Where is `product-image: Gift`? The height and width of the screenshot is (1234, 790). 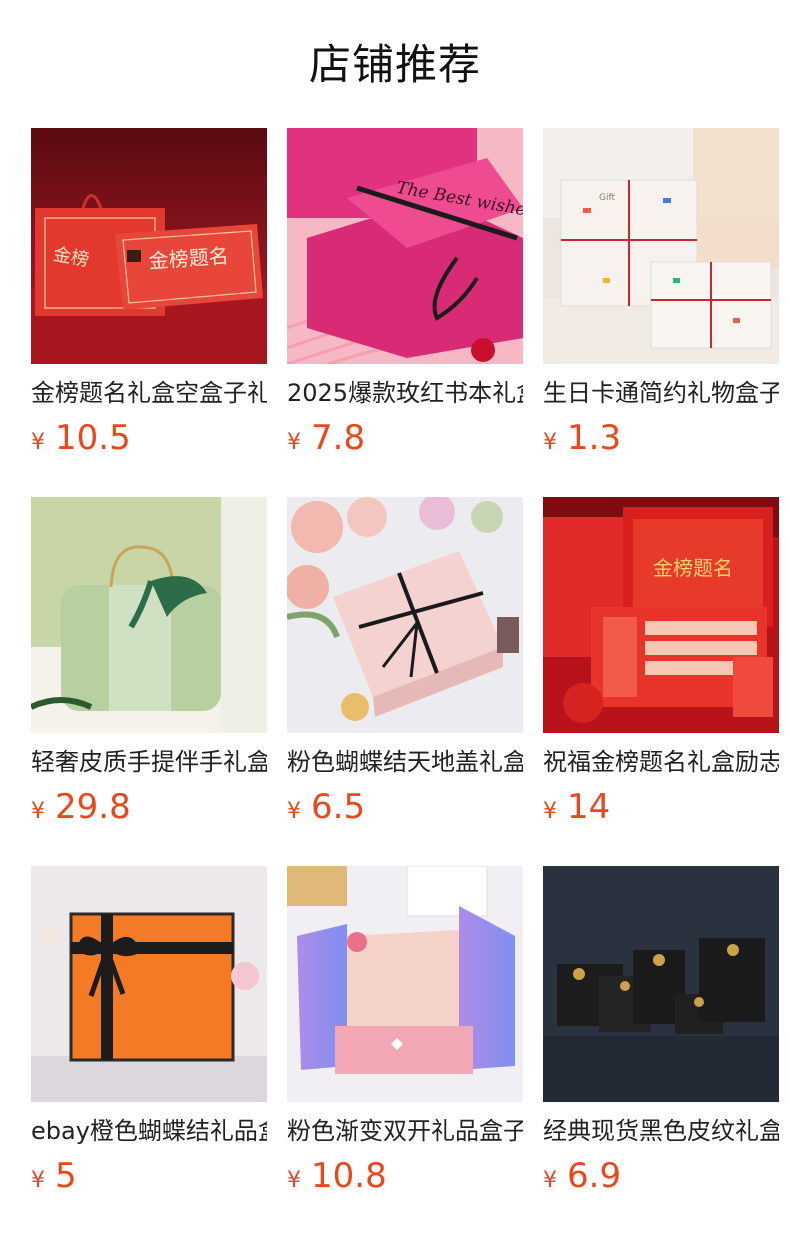
product-image: Gift is located at coordinates (661, 246).